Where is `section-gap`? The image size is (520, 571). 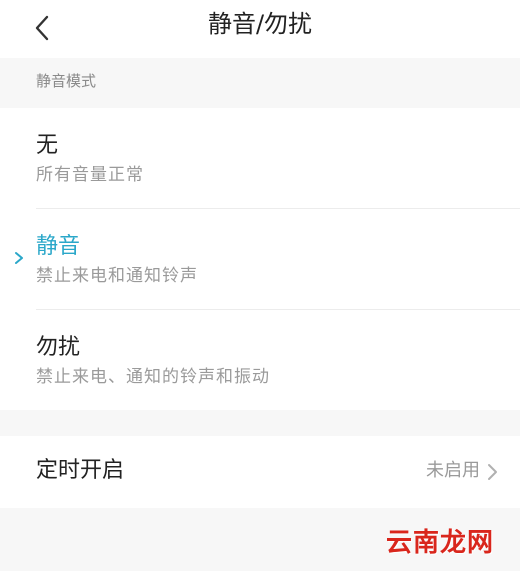
section-gap is located at coordinates (260, 423).